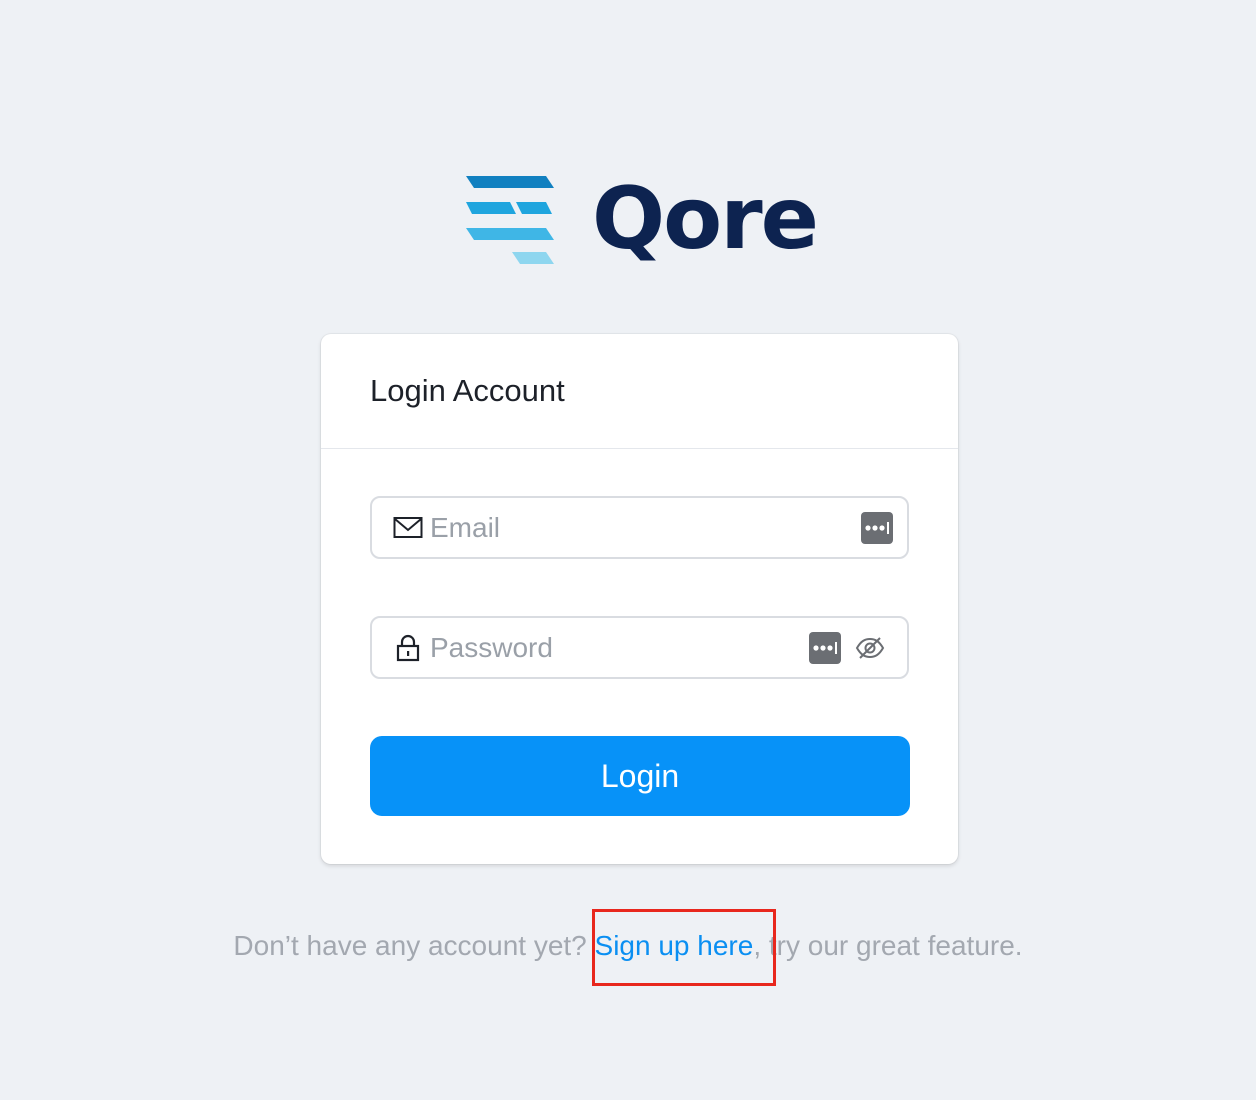 This screenshot has height=1100, width=1256. I want to click on signup-prefix: Don’t have any account yet?, so click(410, 945).